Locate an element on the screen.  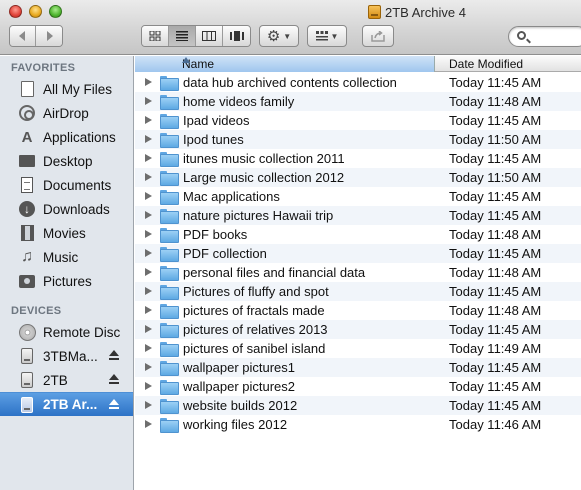
table-row: wallpaper pictures1 Today 11:45 AM is located at coordinates (358, 367).